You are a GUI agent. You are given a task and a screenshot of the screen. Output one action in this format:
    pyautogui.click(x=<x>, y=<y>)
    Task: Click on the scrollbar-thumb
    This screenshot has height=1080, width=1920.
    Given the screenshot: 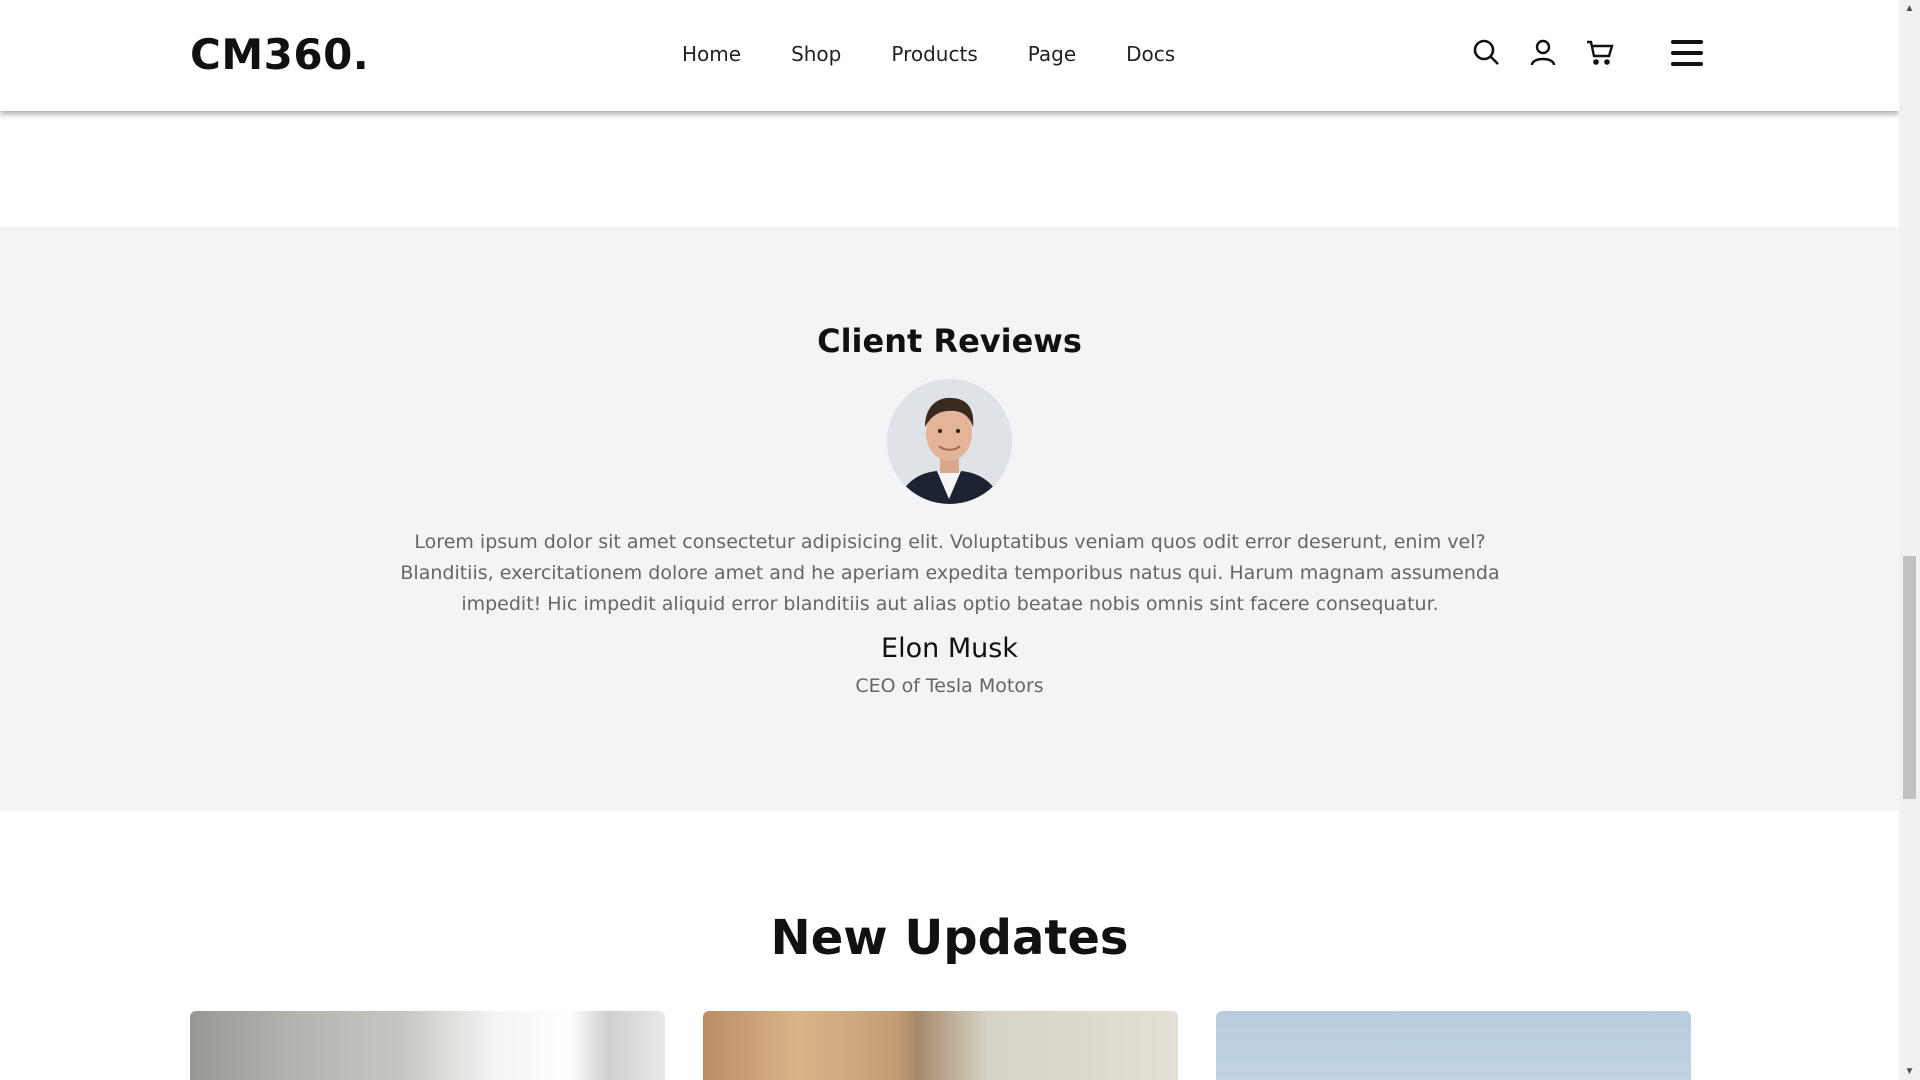 What is the action you would take?
    pyautogui.click(x=1909, y=677)
    